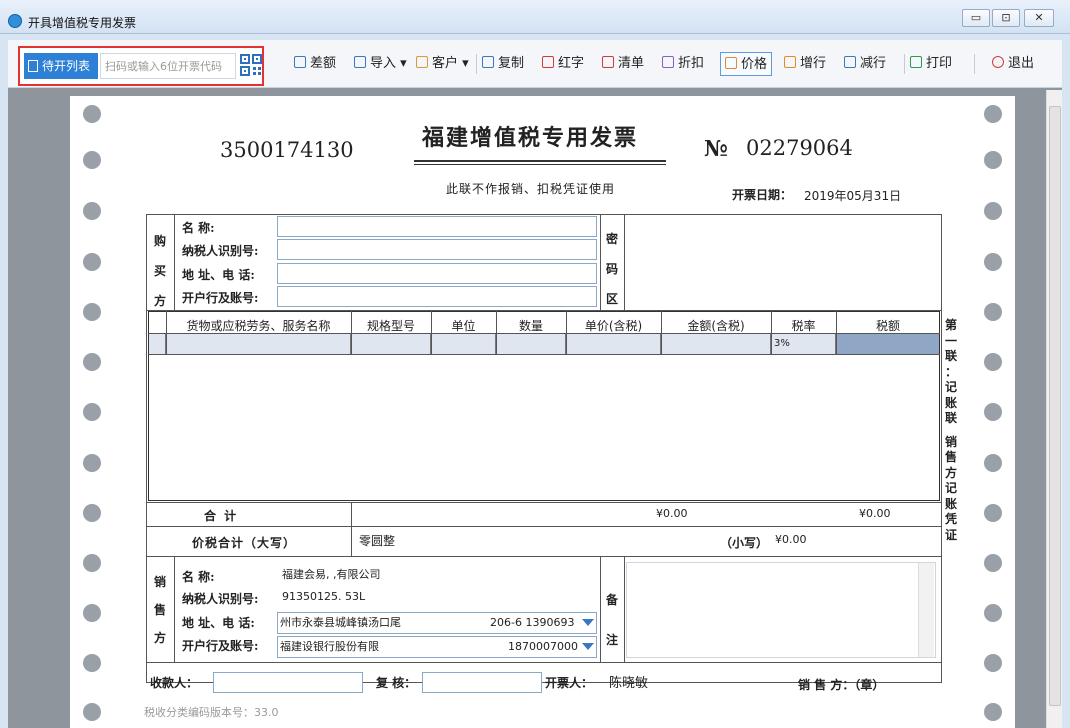 The height and width of the screenshot is (728, 1070). What do you see at coordinates (174, 683) in the screenshot?
I see `payee-label: 收款人：` at bounding box center [174, 683].